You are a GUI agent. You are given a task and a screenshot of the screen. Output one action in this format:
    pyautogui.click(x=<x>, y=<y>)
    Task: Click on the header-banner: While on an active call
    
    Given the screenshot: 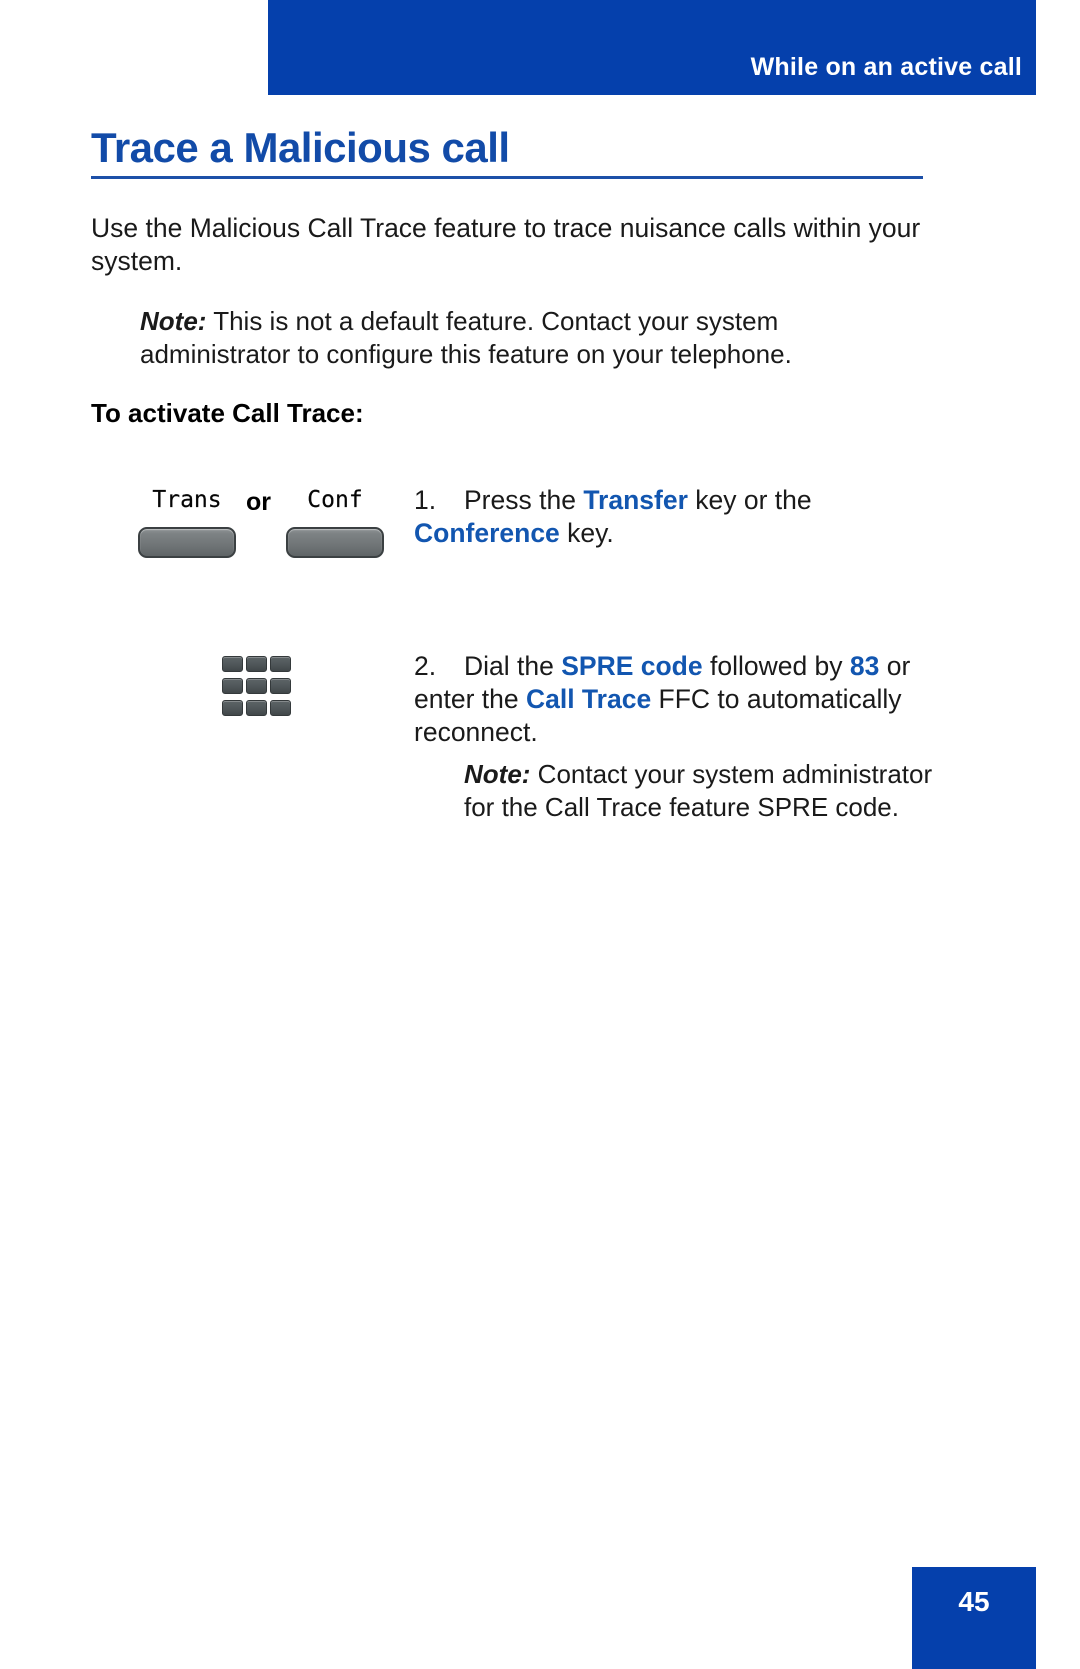 What is the action you would take?
    pyautogui.click(x=652, y=47)
    